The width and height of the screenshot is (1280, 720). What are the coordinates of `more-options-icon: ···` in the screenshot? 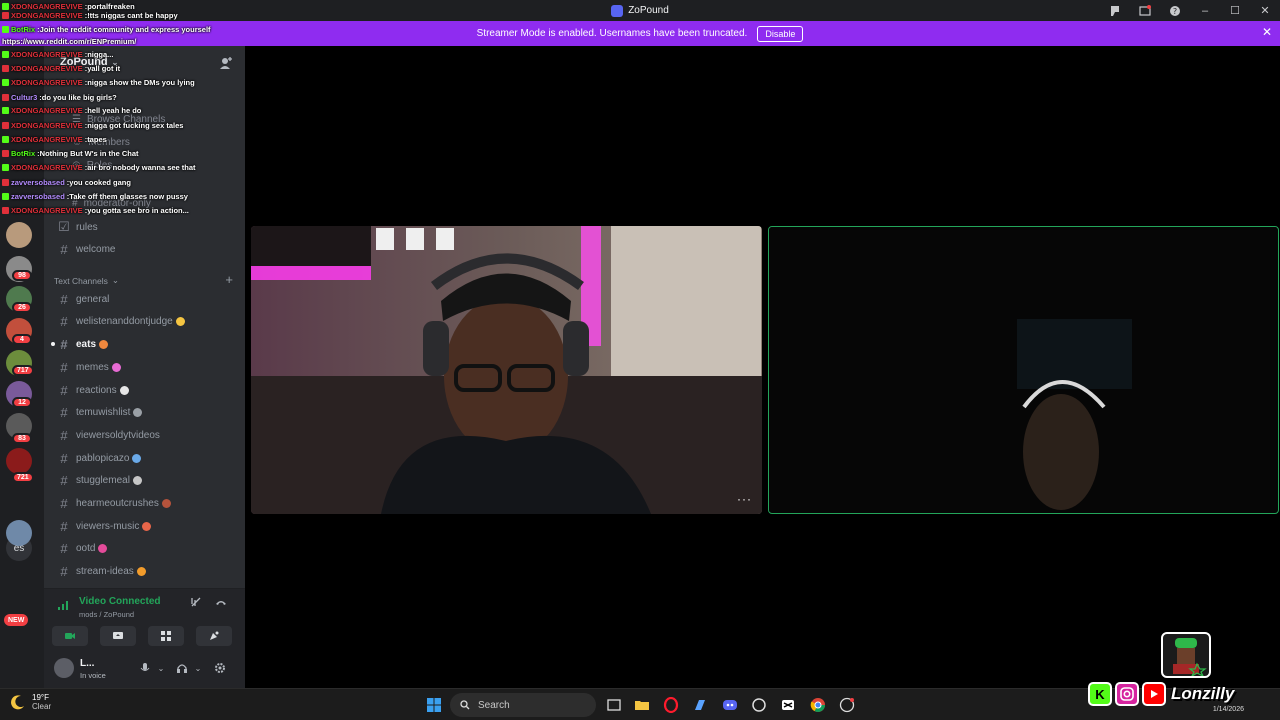 It's located at (744, 499).